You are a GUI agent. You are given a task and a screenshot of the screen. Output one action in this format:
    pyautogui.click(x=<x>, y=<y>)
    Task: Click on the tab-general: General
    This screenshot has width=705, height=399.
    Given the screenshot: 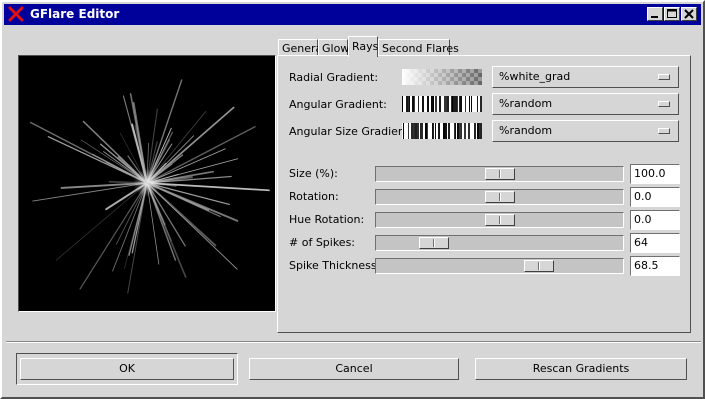 What is the action you would take?
    pyautogui.click(x=301, y=47)
    